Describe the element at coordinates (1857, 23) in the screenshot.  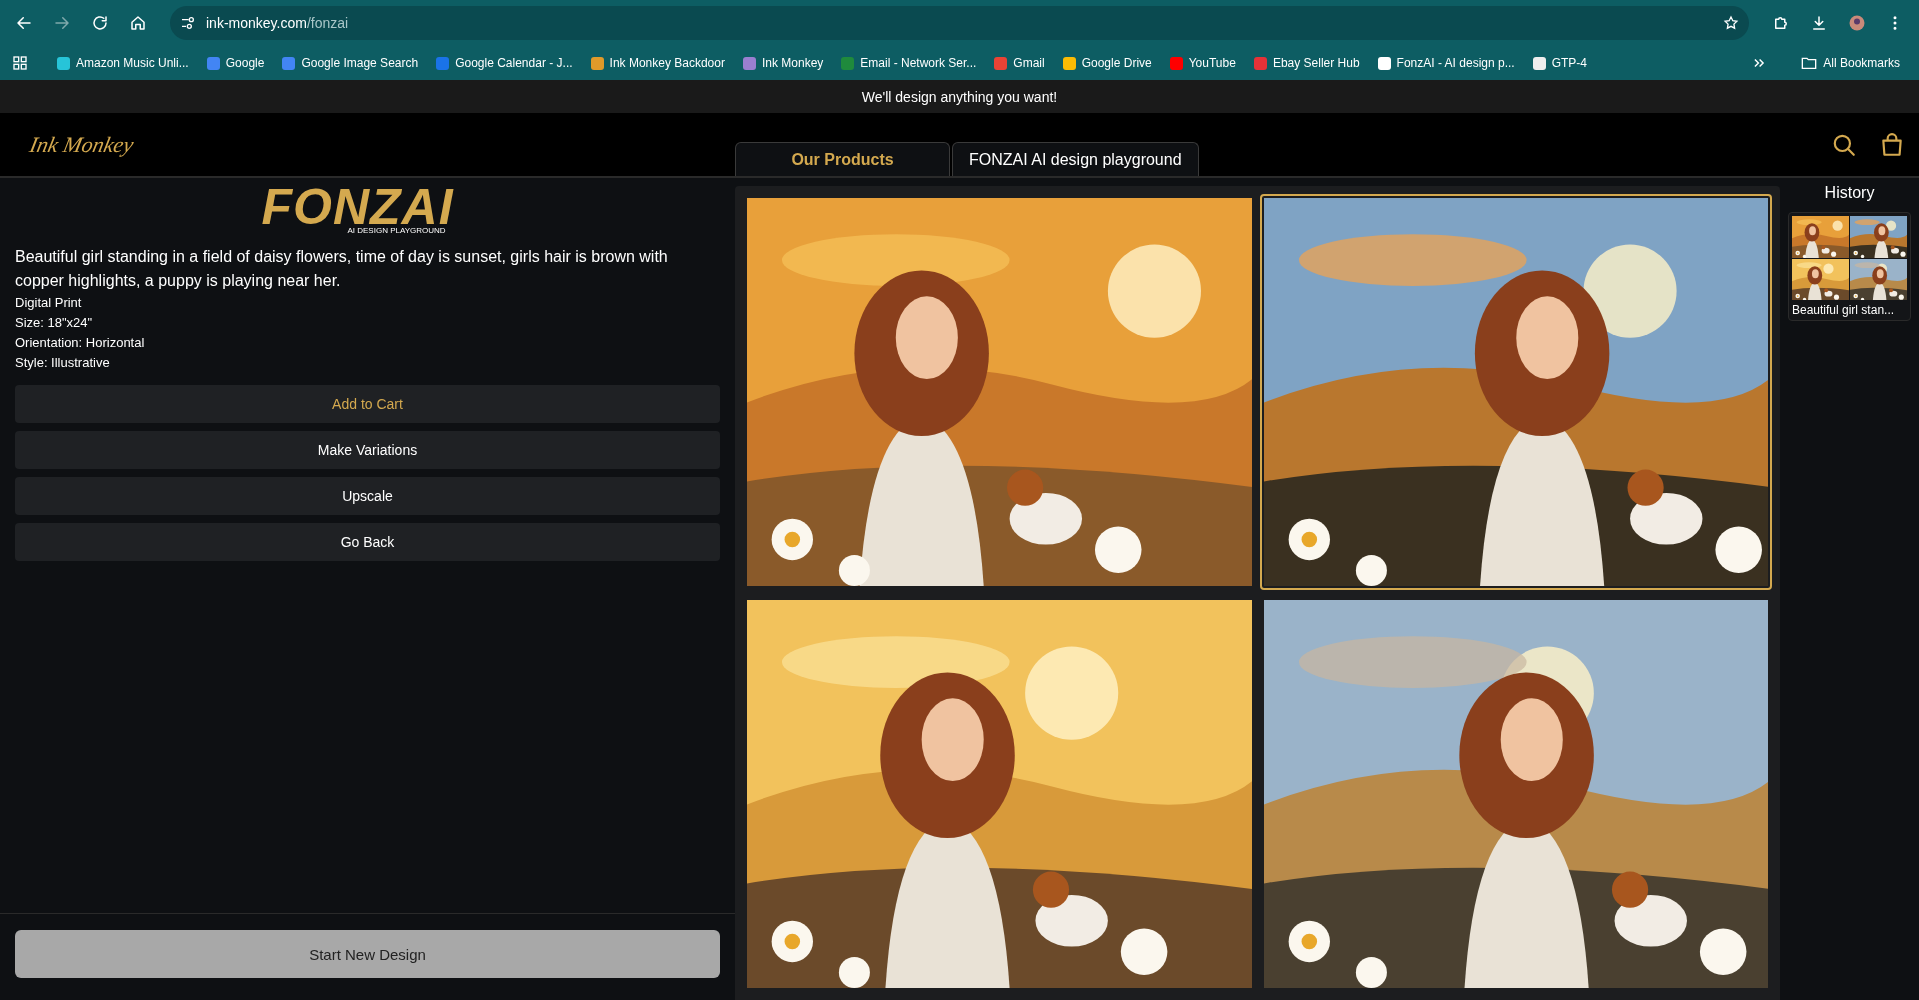
I see `avatar-icon` at that location.